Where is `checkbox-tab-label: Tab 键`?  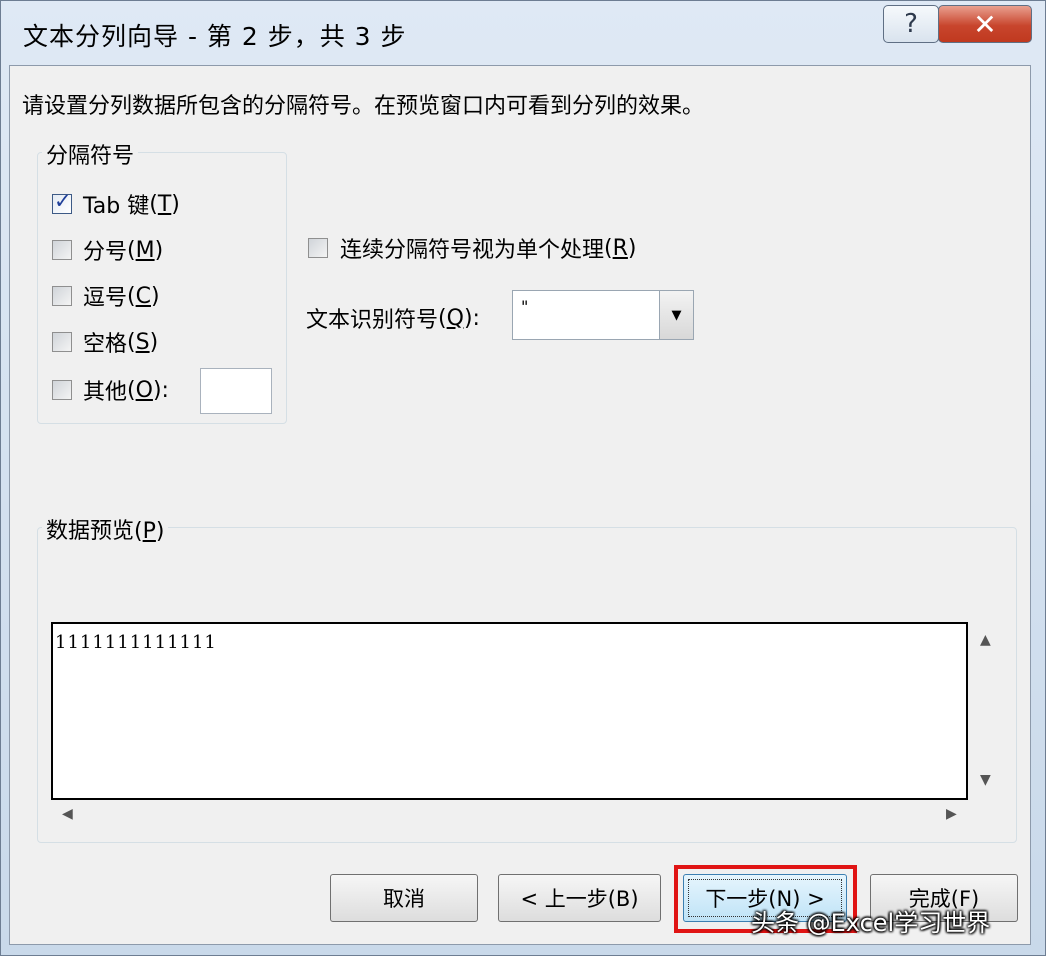
checkbox-tab-label: Tab 键 is located at coordinates (116, 206).